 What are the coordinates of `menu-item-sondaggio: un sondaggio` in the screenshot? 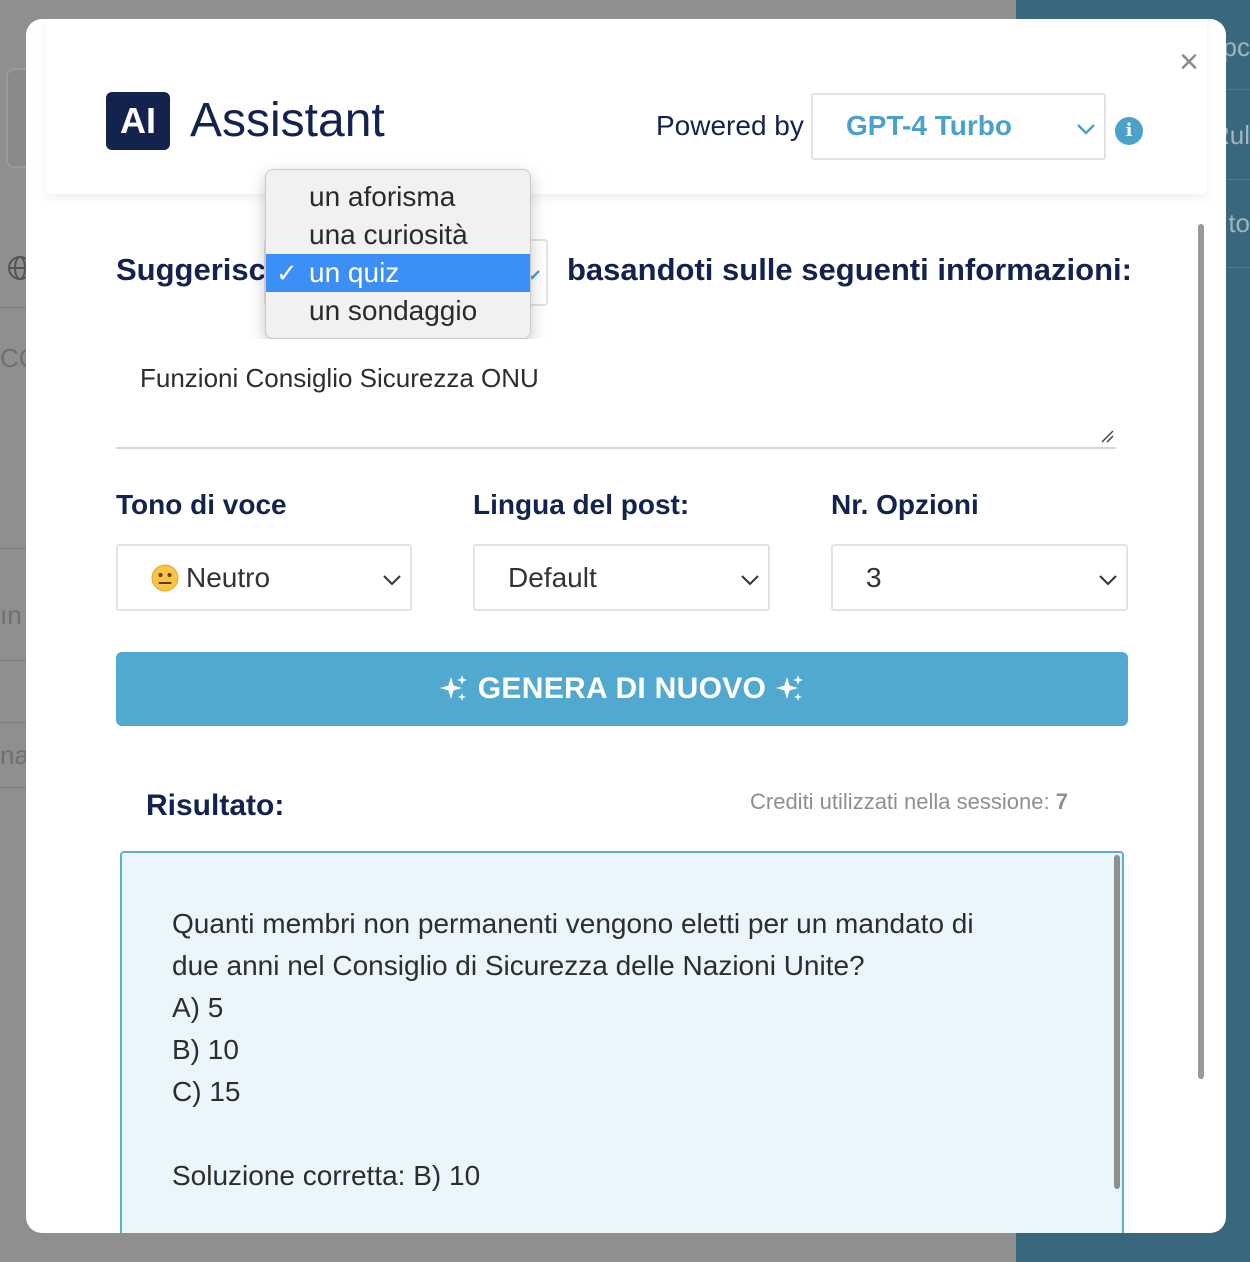 It's located at (398, 311).